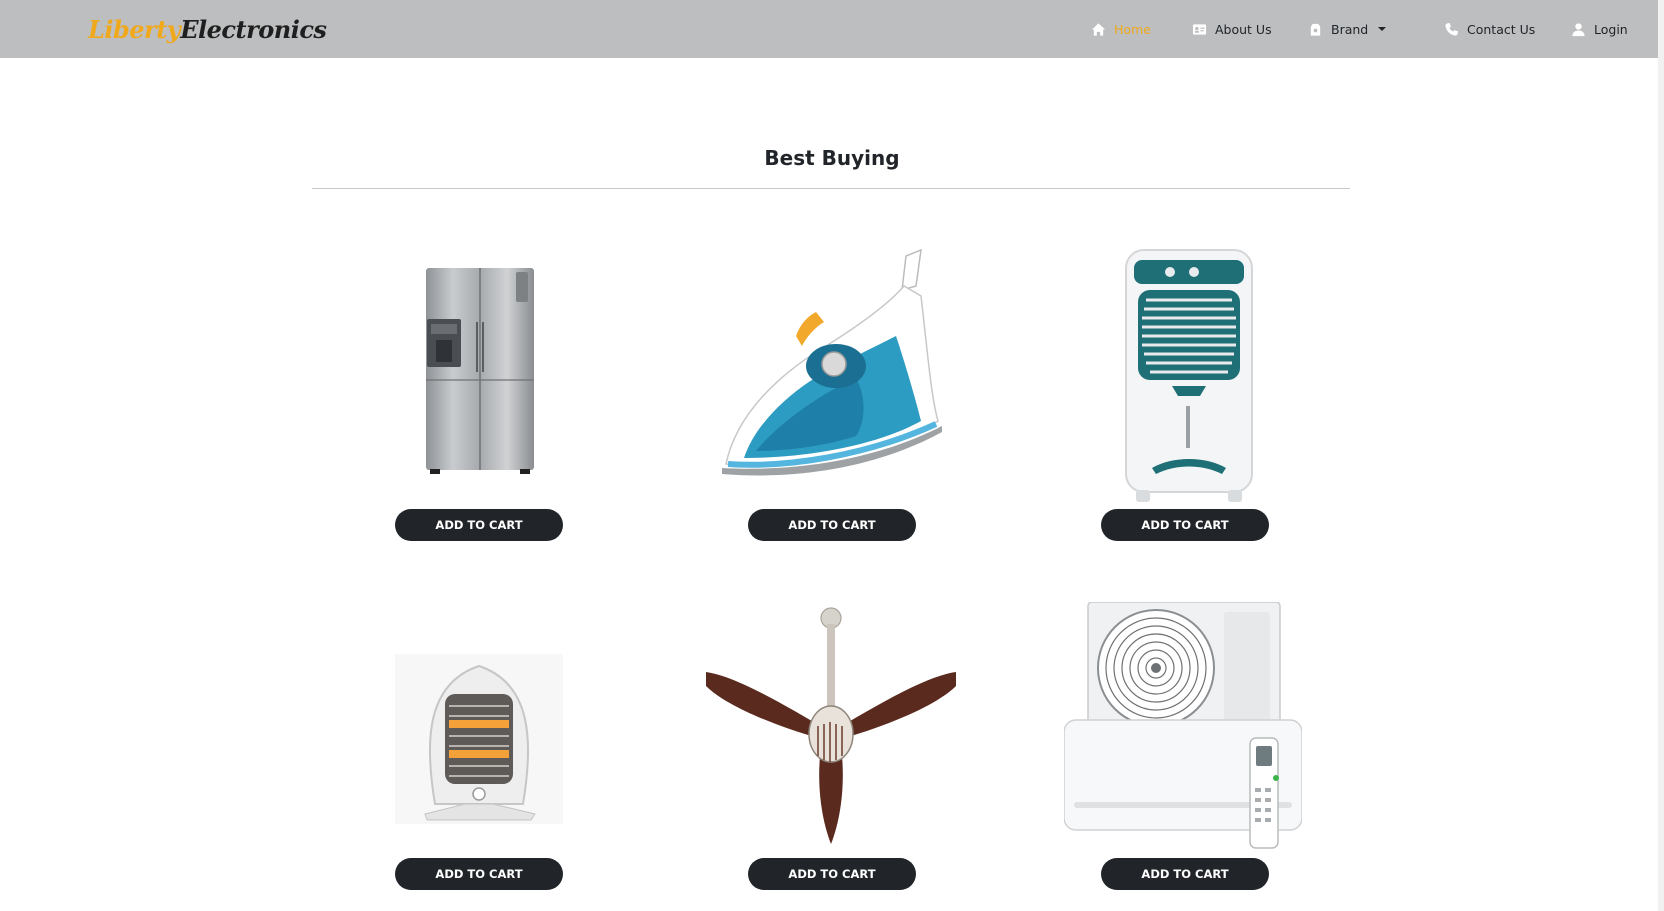 The height and width of the screenshot is (911, 1664). Describe the element at coordinates (1578, 29) in the screenshot. I see `user-icon` at that location.